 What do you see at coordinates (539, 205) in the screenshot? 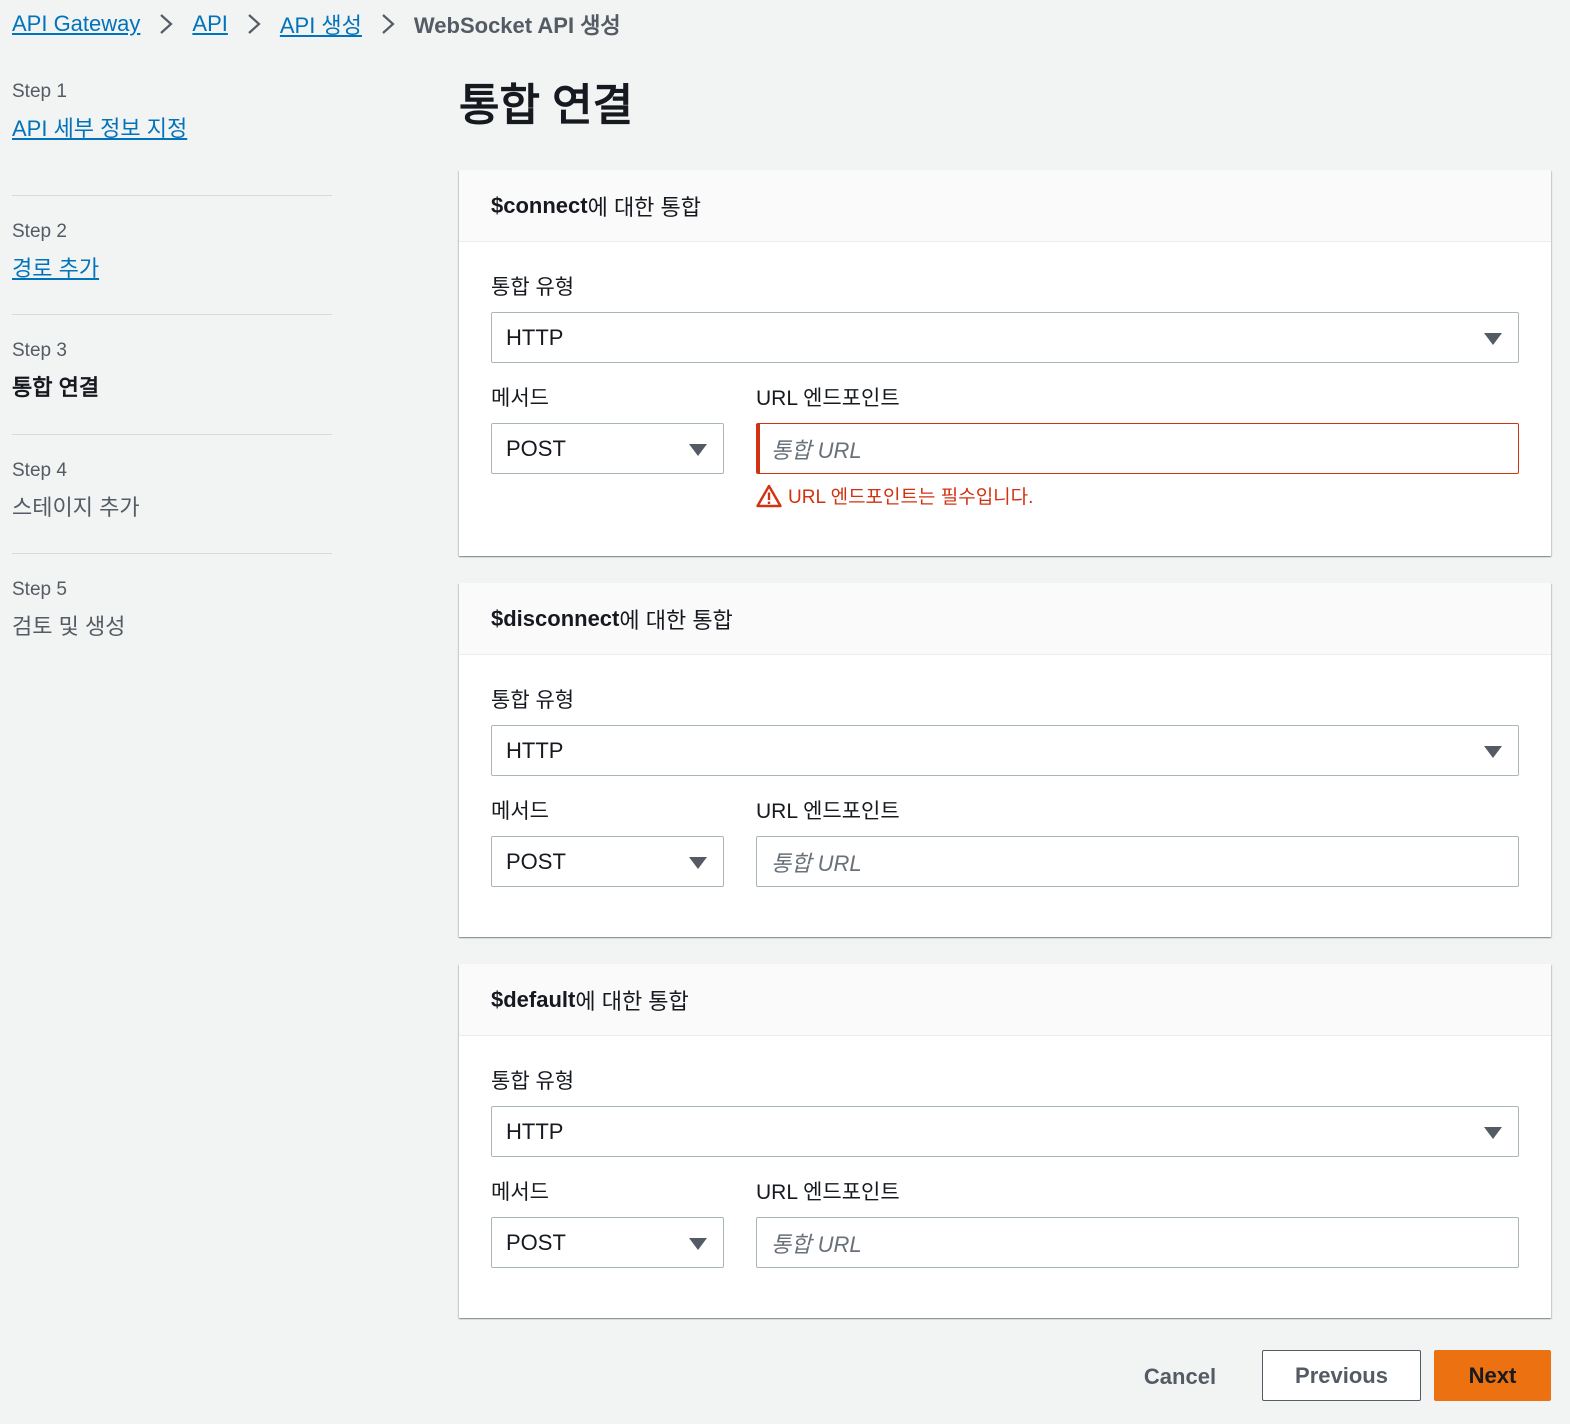
I see `route-key: $connect` at bounding box center [539, 205].